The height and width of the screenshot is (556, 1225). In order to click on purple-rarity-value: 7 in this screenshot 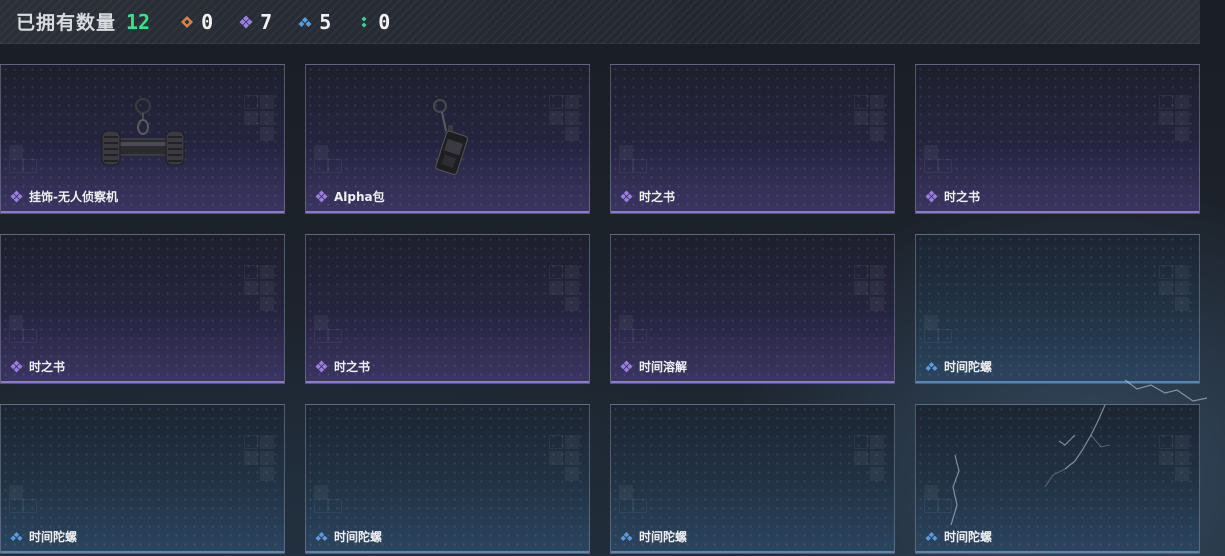, I will do `click(266, 21)`.